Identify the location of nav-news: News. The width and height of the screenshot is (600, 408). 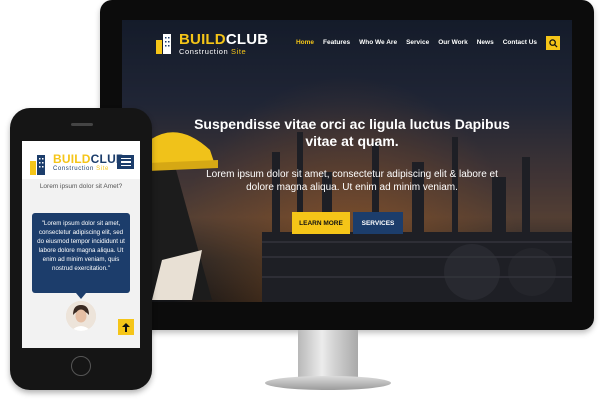
(485, 42).